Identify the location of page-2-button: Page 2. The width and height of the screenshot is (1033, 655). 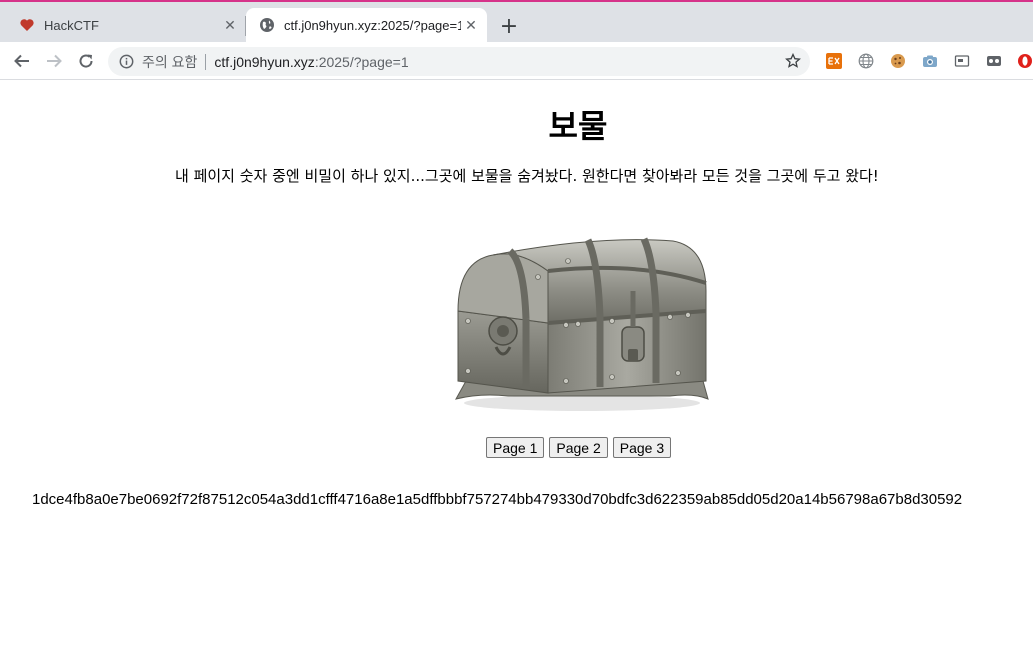
(578, 447).